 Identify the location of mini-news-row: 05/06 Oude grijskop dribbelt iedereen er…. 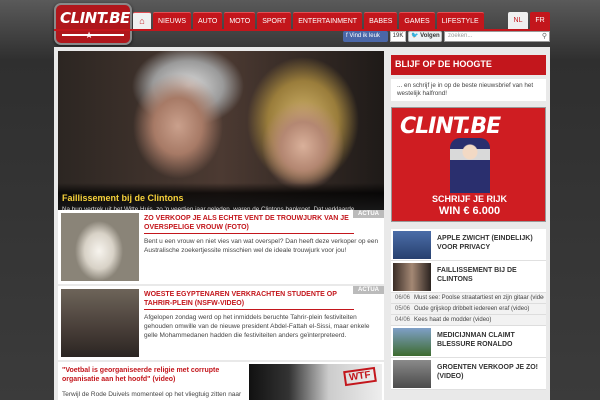
(468, 309).